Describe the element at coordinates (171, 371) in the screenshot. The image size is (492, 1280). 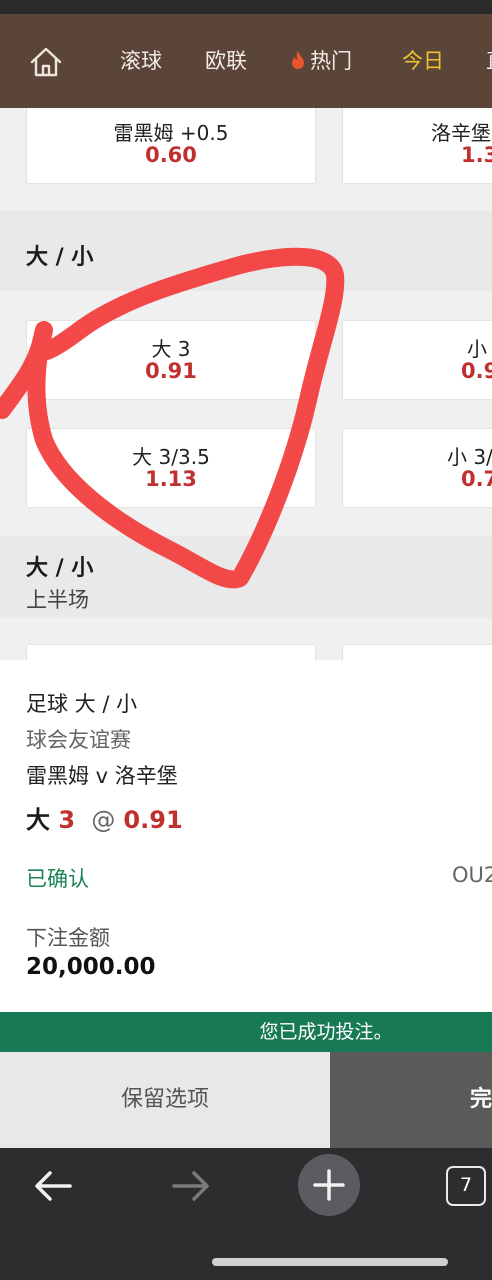
I see `ou-over-odd: 0.91` at that location.